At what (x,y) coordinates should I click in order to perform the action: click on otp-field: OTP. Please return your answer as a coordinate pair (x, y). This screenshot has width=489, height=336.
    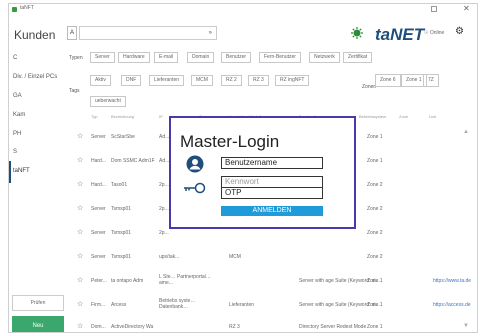
    Looking at the image, I should click on (272, 193).